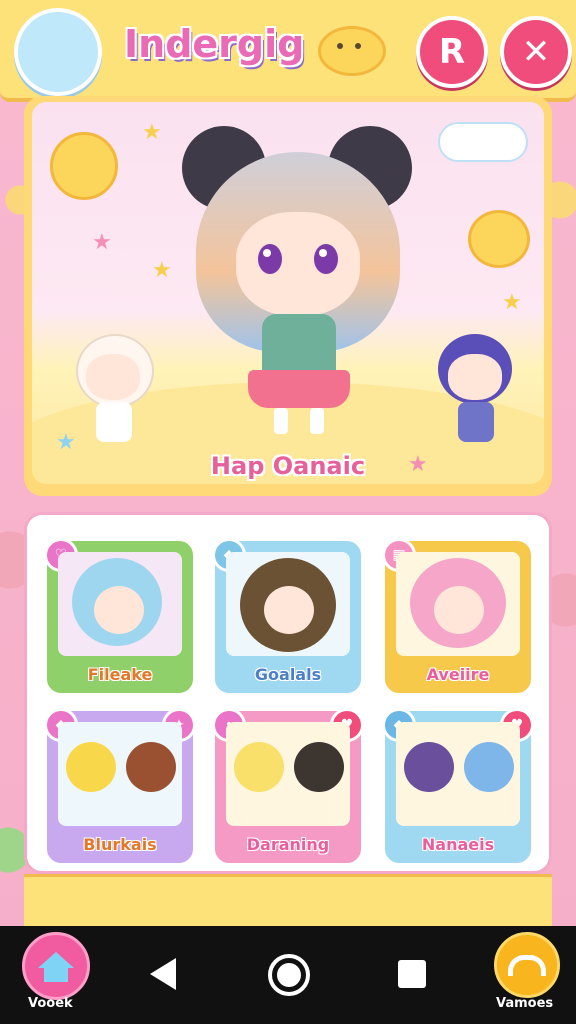  I want to click on character-card: • ♥ Daraning, so click(288, 785).